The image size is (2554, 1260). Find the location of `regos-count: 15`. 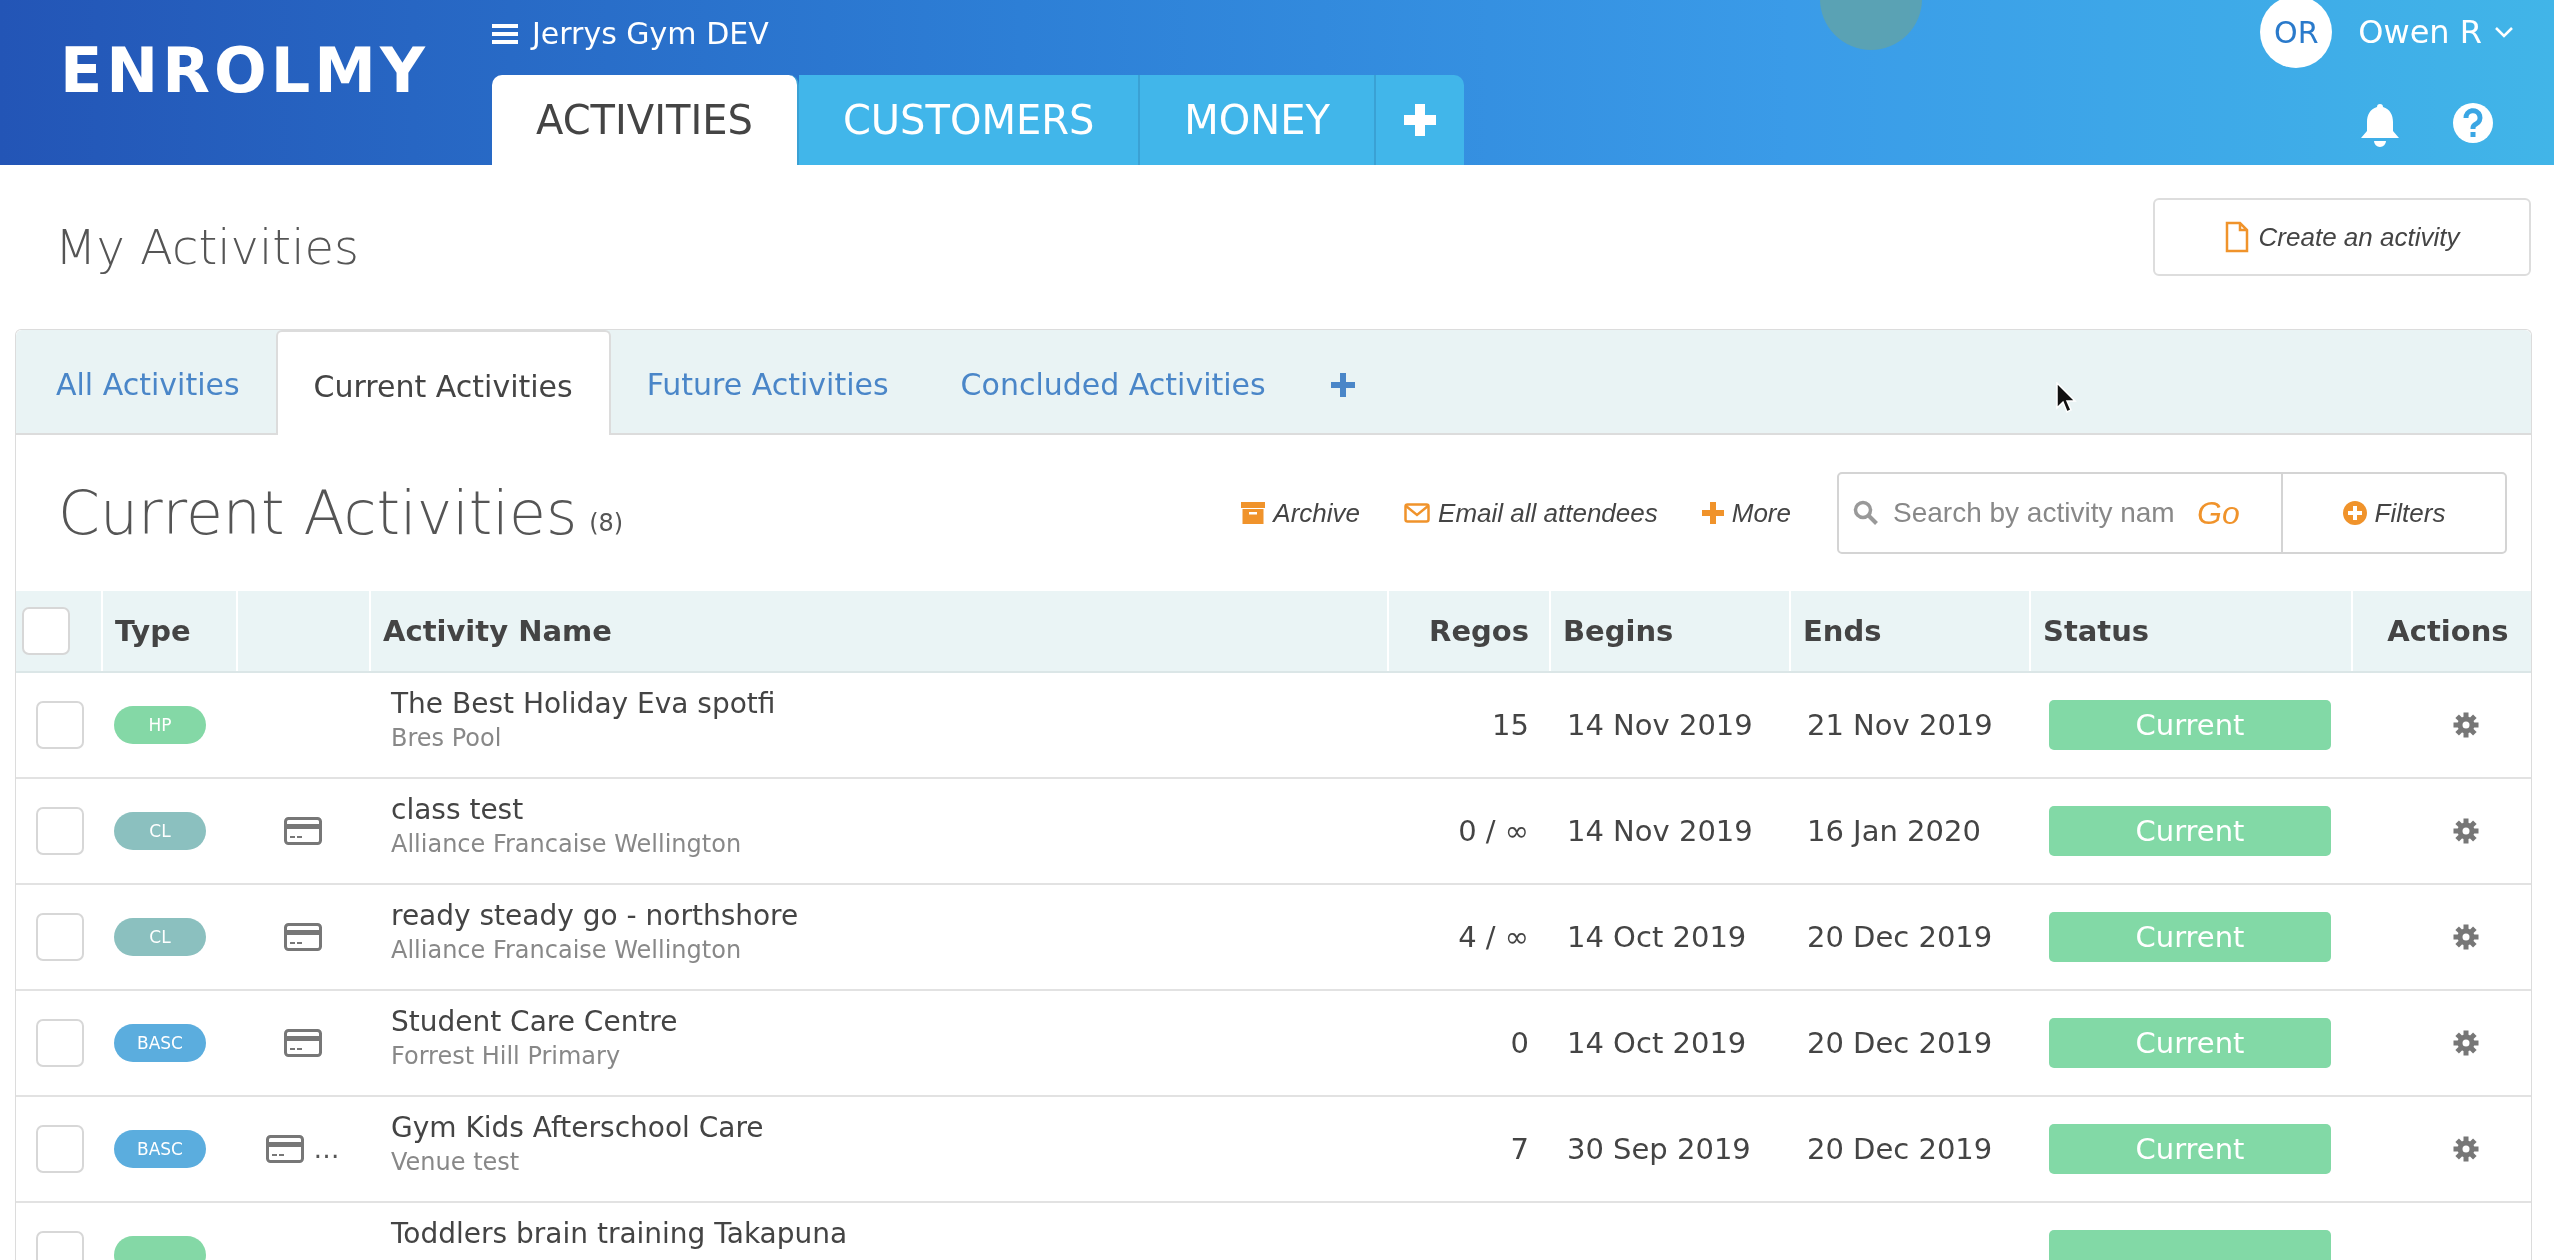

regos-count: 15 is located at coordinates (1510, 725).